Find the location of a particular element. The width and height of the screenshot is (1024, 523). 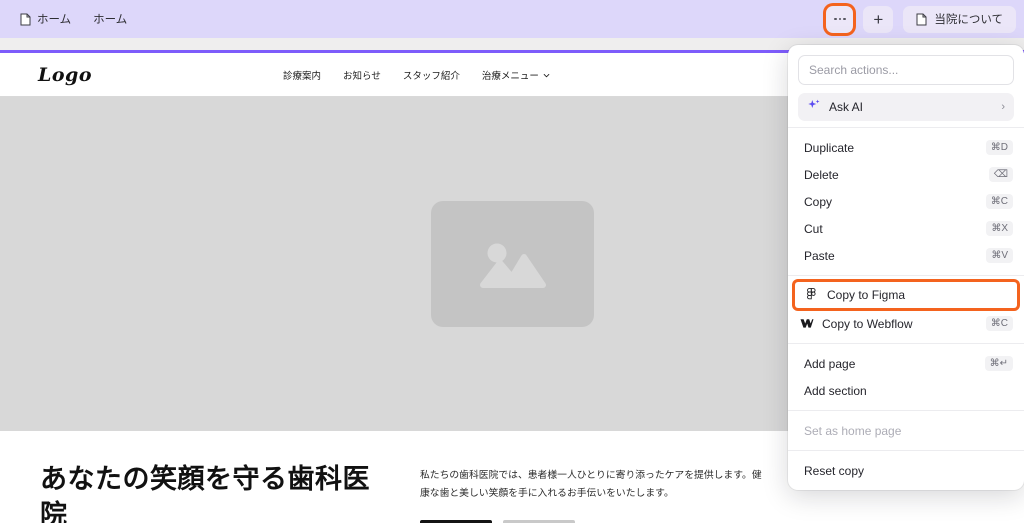

menu-item-paste: Paste ⌘V is located at coordinates (906, 255).